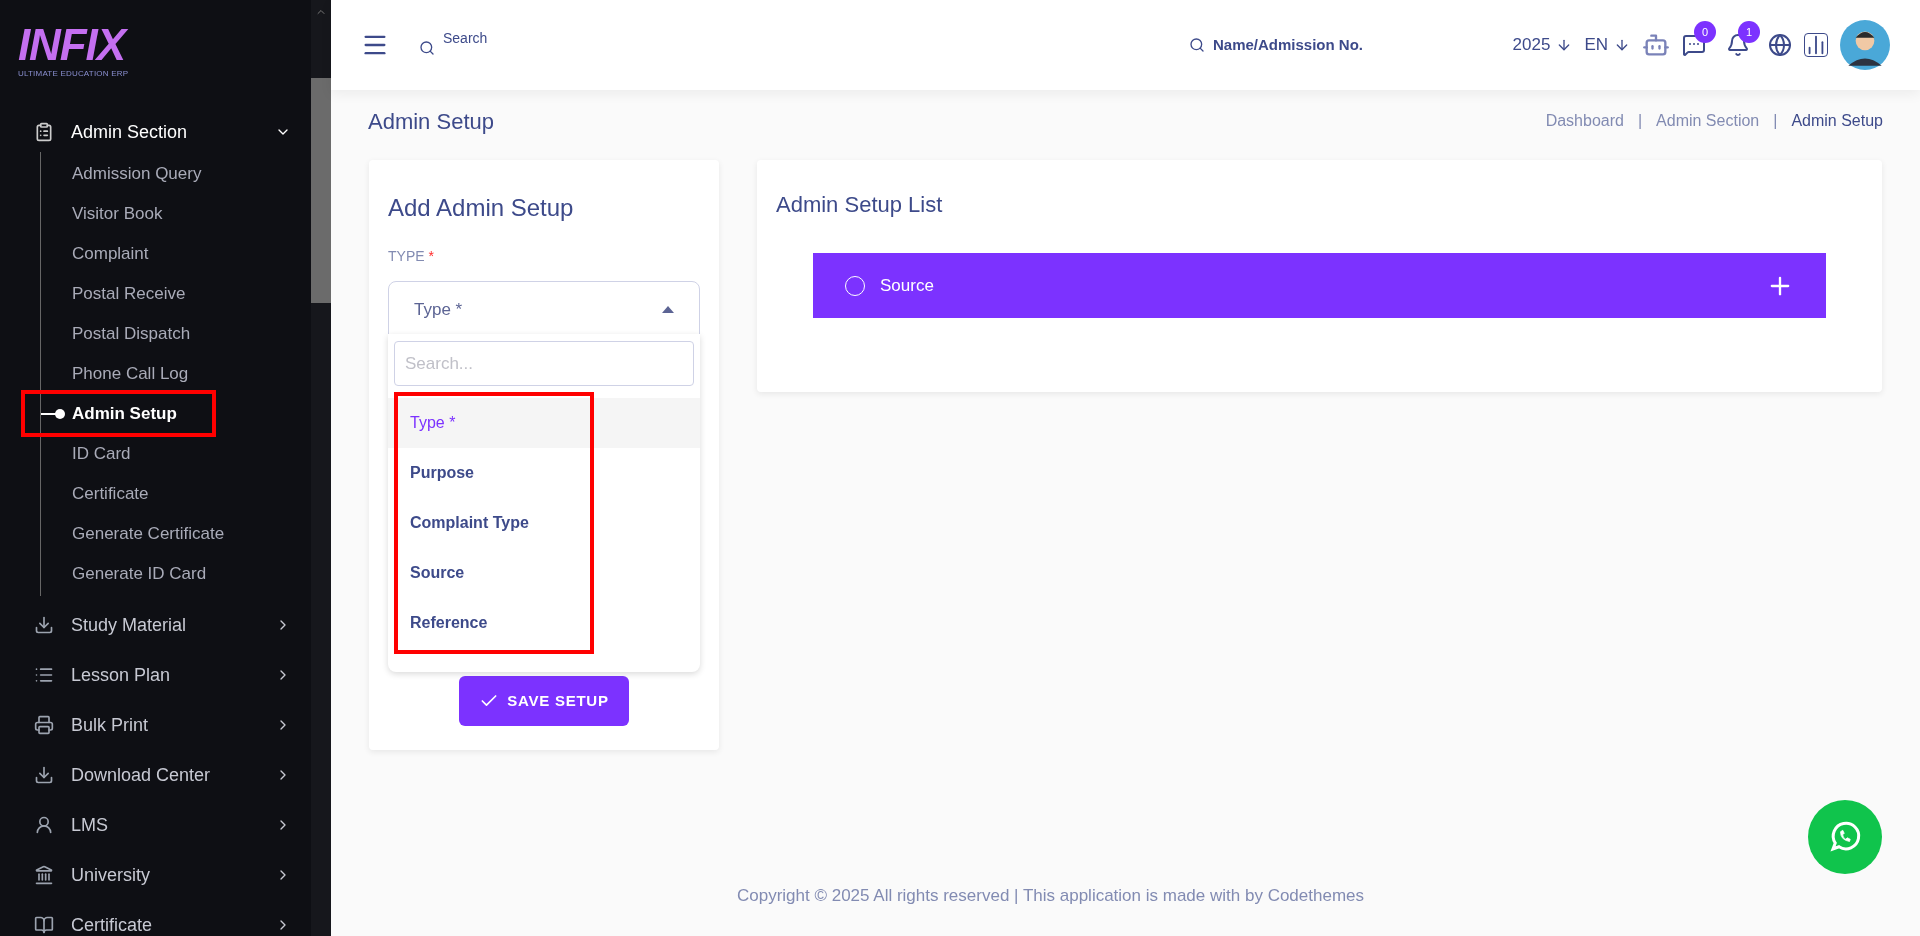 This screenshot has height=936, width=1920. What do you see at coordinates (1705, 32) in the screenshot?
I see `message-count-badge: 0` at bounding box center [1705, 32].